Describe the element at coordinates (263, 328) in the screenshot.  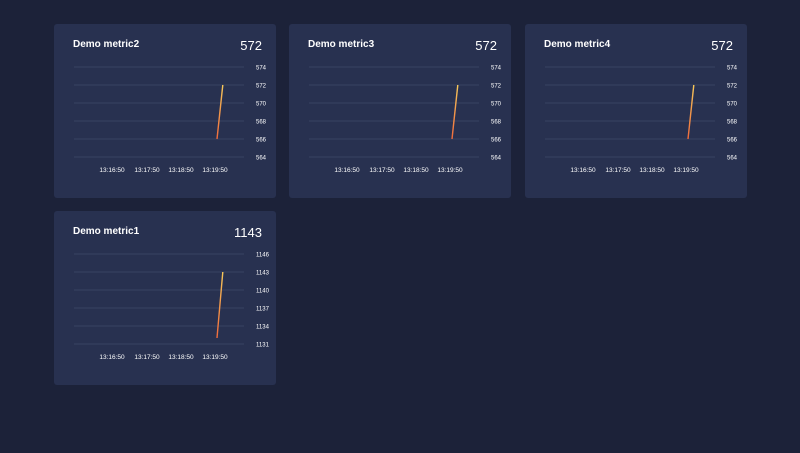
I see `y-tick-label: 1134` at that location.